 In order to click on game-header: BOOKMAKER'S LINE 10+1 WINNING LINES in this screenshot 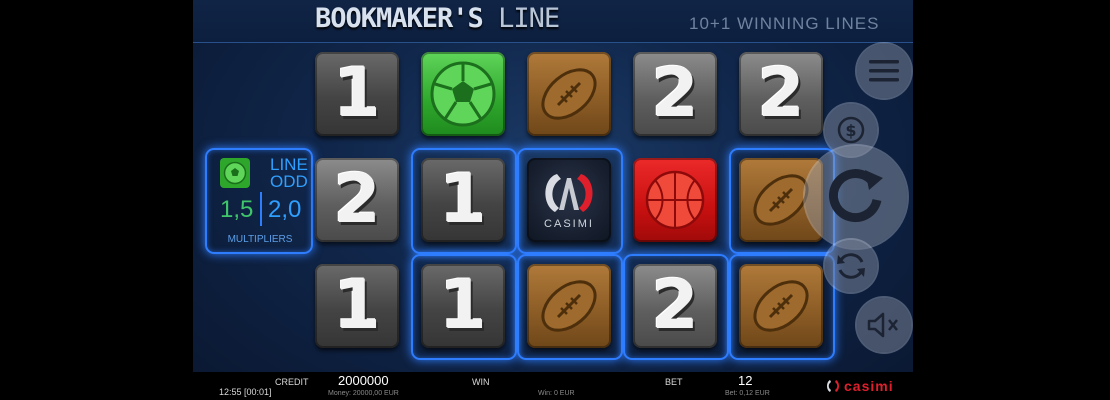, I will do `click(553, 21)`.